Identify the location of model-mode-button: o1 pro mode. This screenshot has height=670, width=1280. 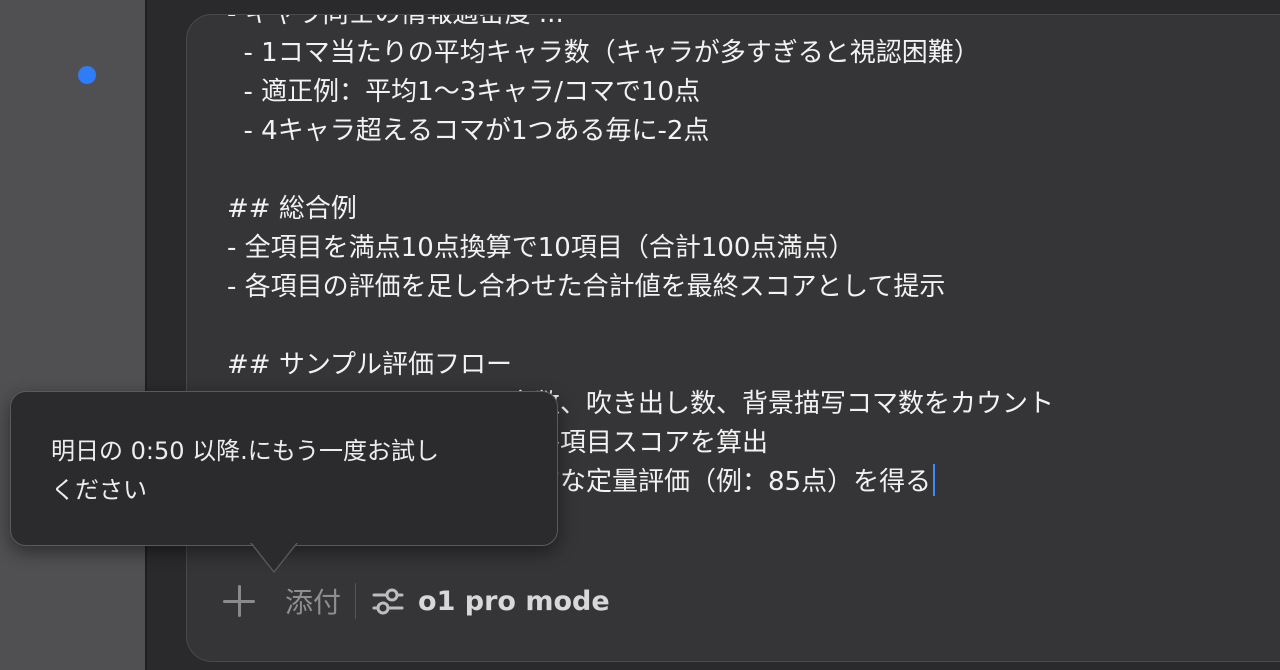
(490, 601).